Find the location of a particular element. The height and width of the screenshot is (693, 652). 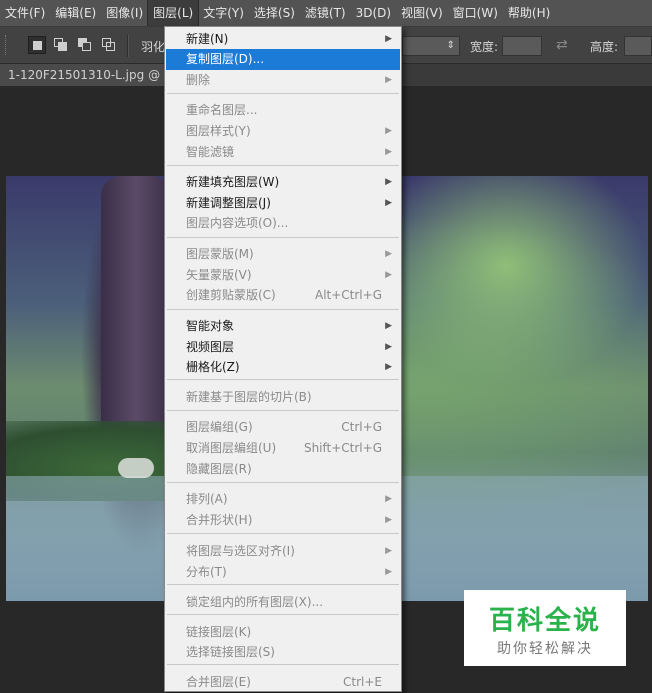

width-input is located at coordinates (522, 46).